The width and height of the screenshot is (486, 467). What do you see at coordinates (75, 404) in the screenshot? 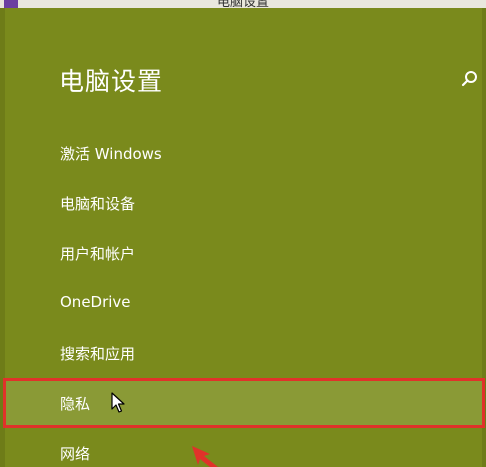
I see `menu-item-label: 隐私` at bounding box center [75, 404].